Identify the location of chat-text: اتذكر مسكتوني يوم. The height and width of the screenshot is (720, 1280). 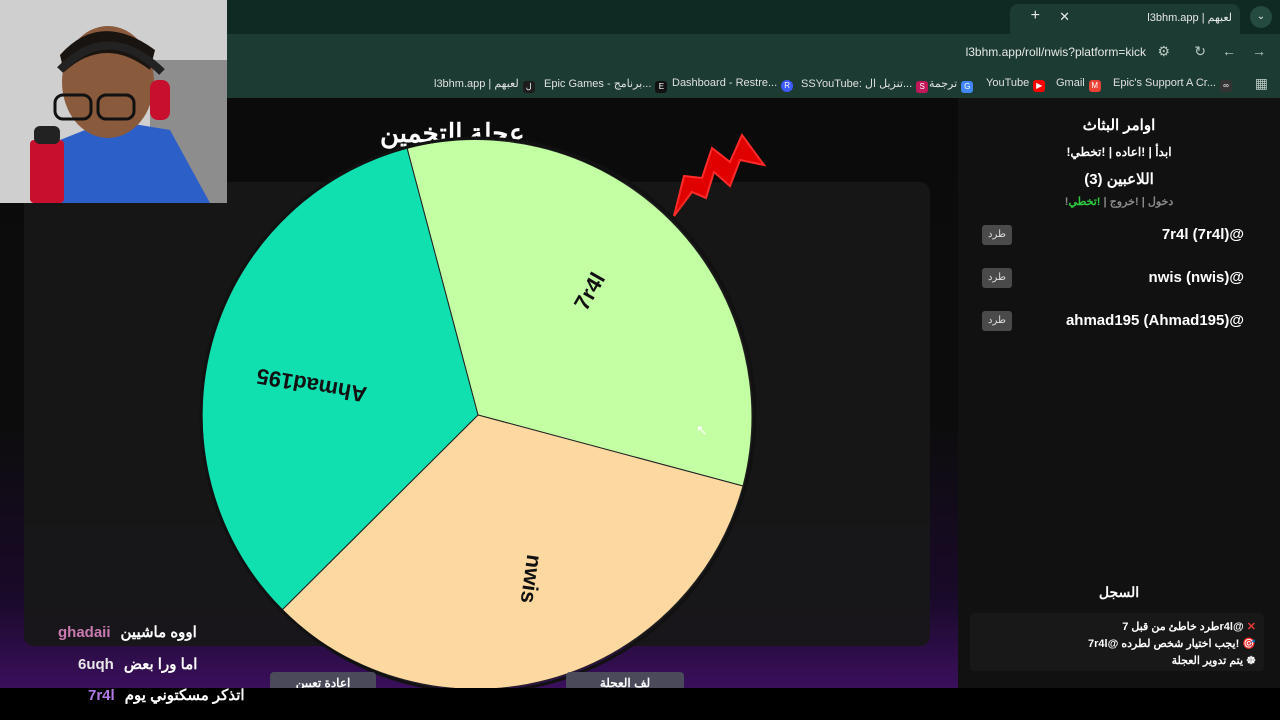
(184, 695).